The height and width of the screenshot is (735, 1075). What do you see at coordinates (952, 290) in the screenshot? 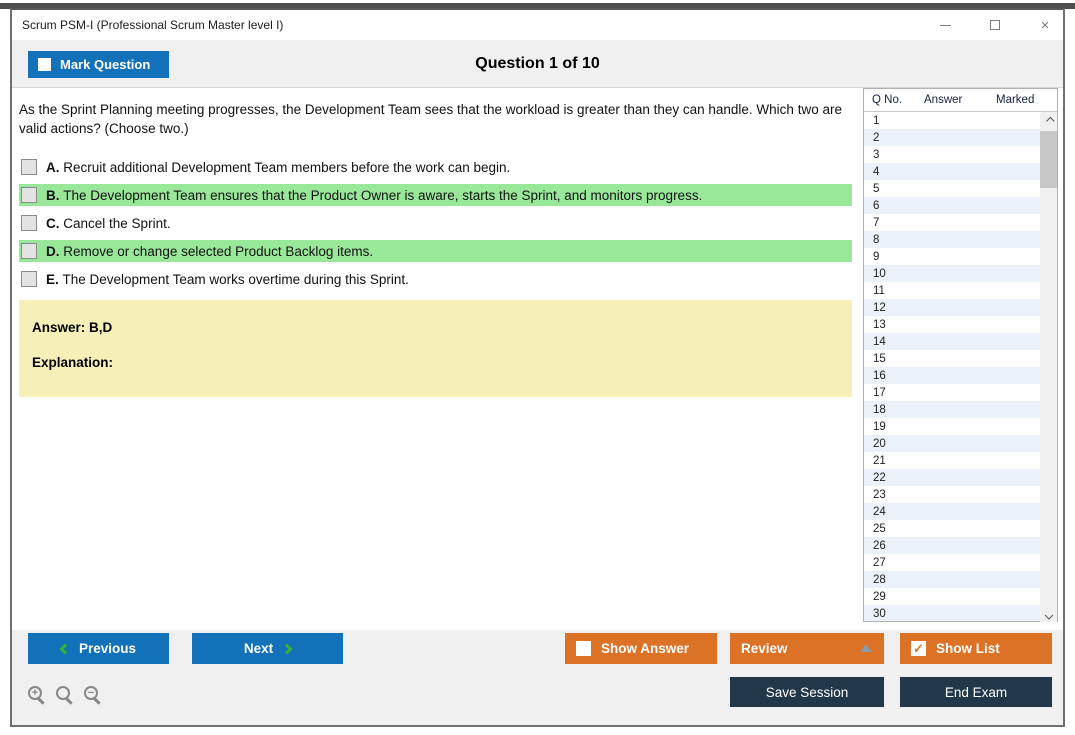
I see `question-list-row: 11` at bounding box center [952, 290].